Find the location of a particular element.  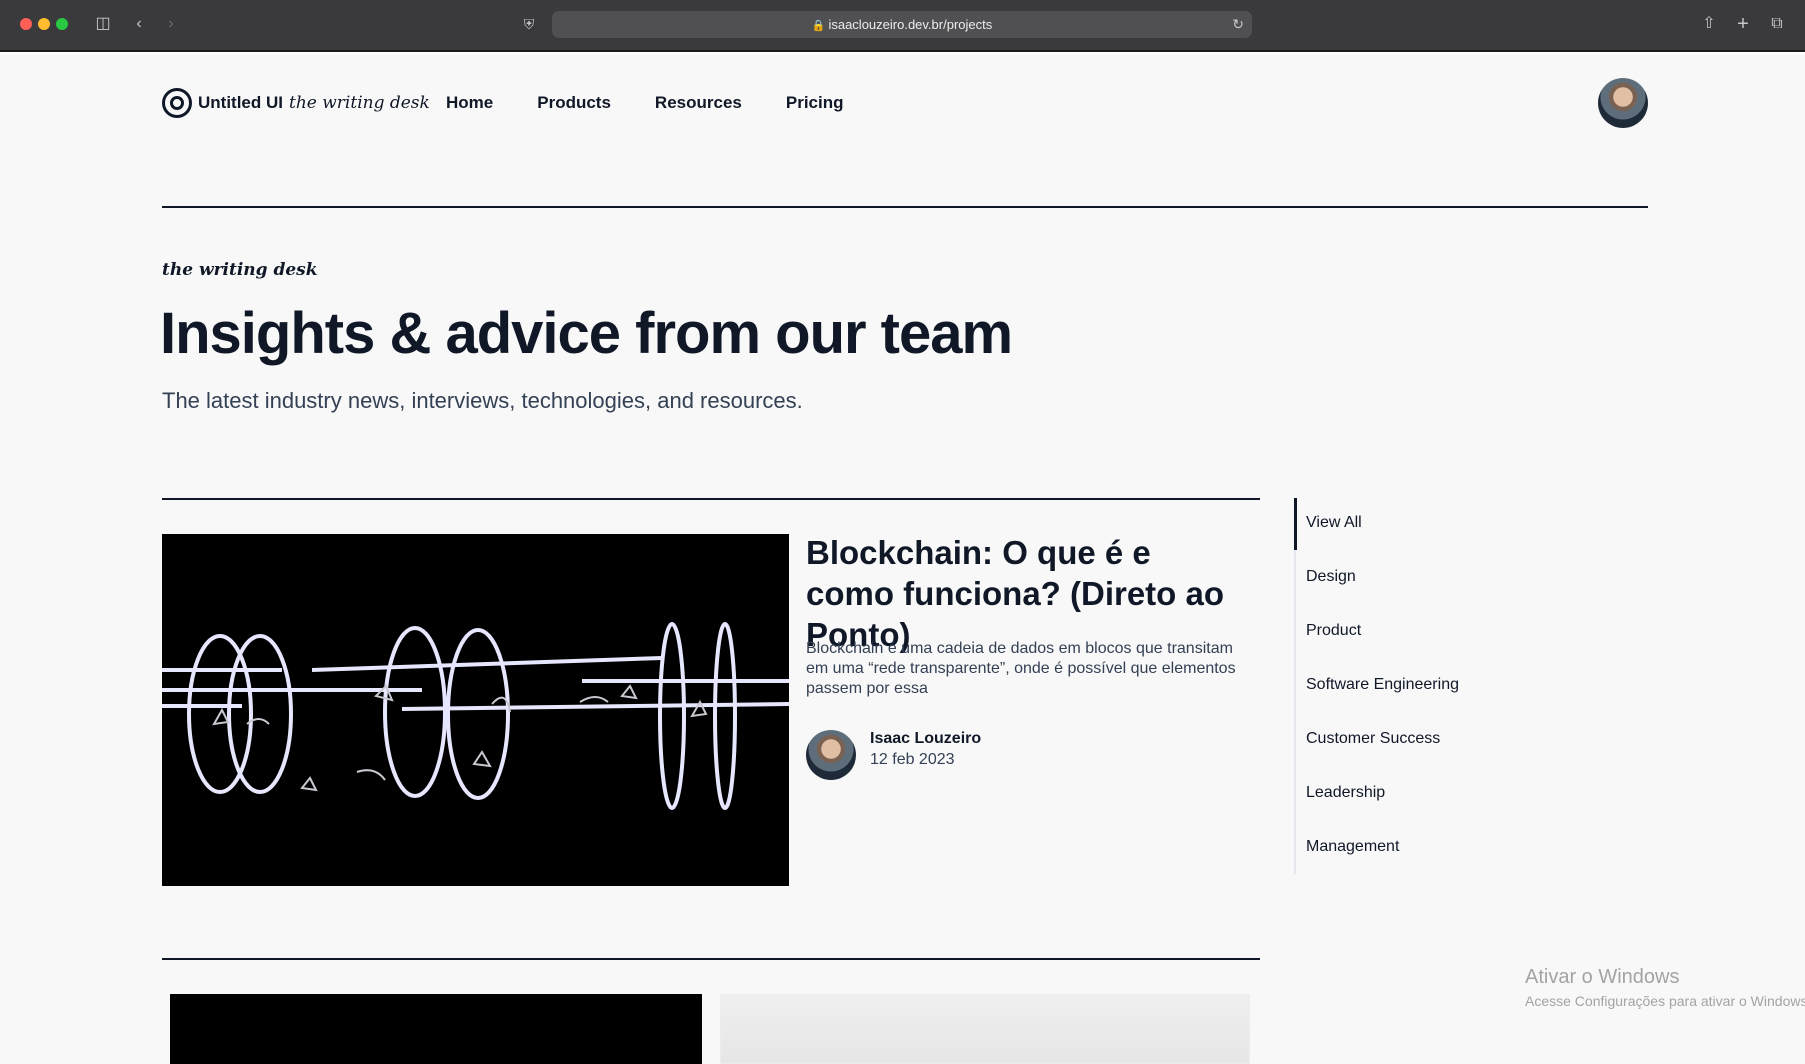

category-customer-success: Customer Success is located at coordinates (1373, 739).